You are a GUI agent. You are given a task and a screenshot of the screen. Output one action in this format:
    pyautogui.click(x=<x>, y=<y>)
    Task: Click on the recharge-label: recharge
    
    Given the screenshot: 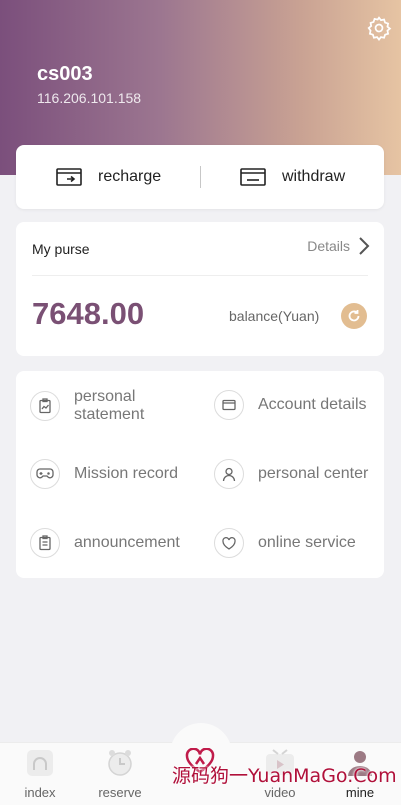 What is the action you would take?
    pyautogui.click(x=130, y=176)
    